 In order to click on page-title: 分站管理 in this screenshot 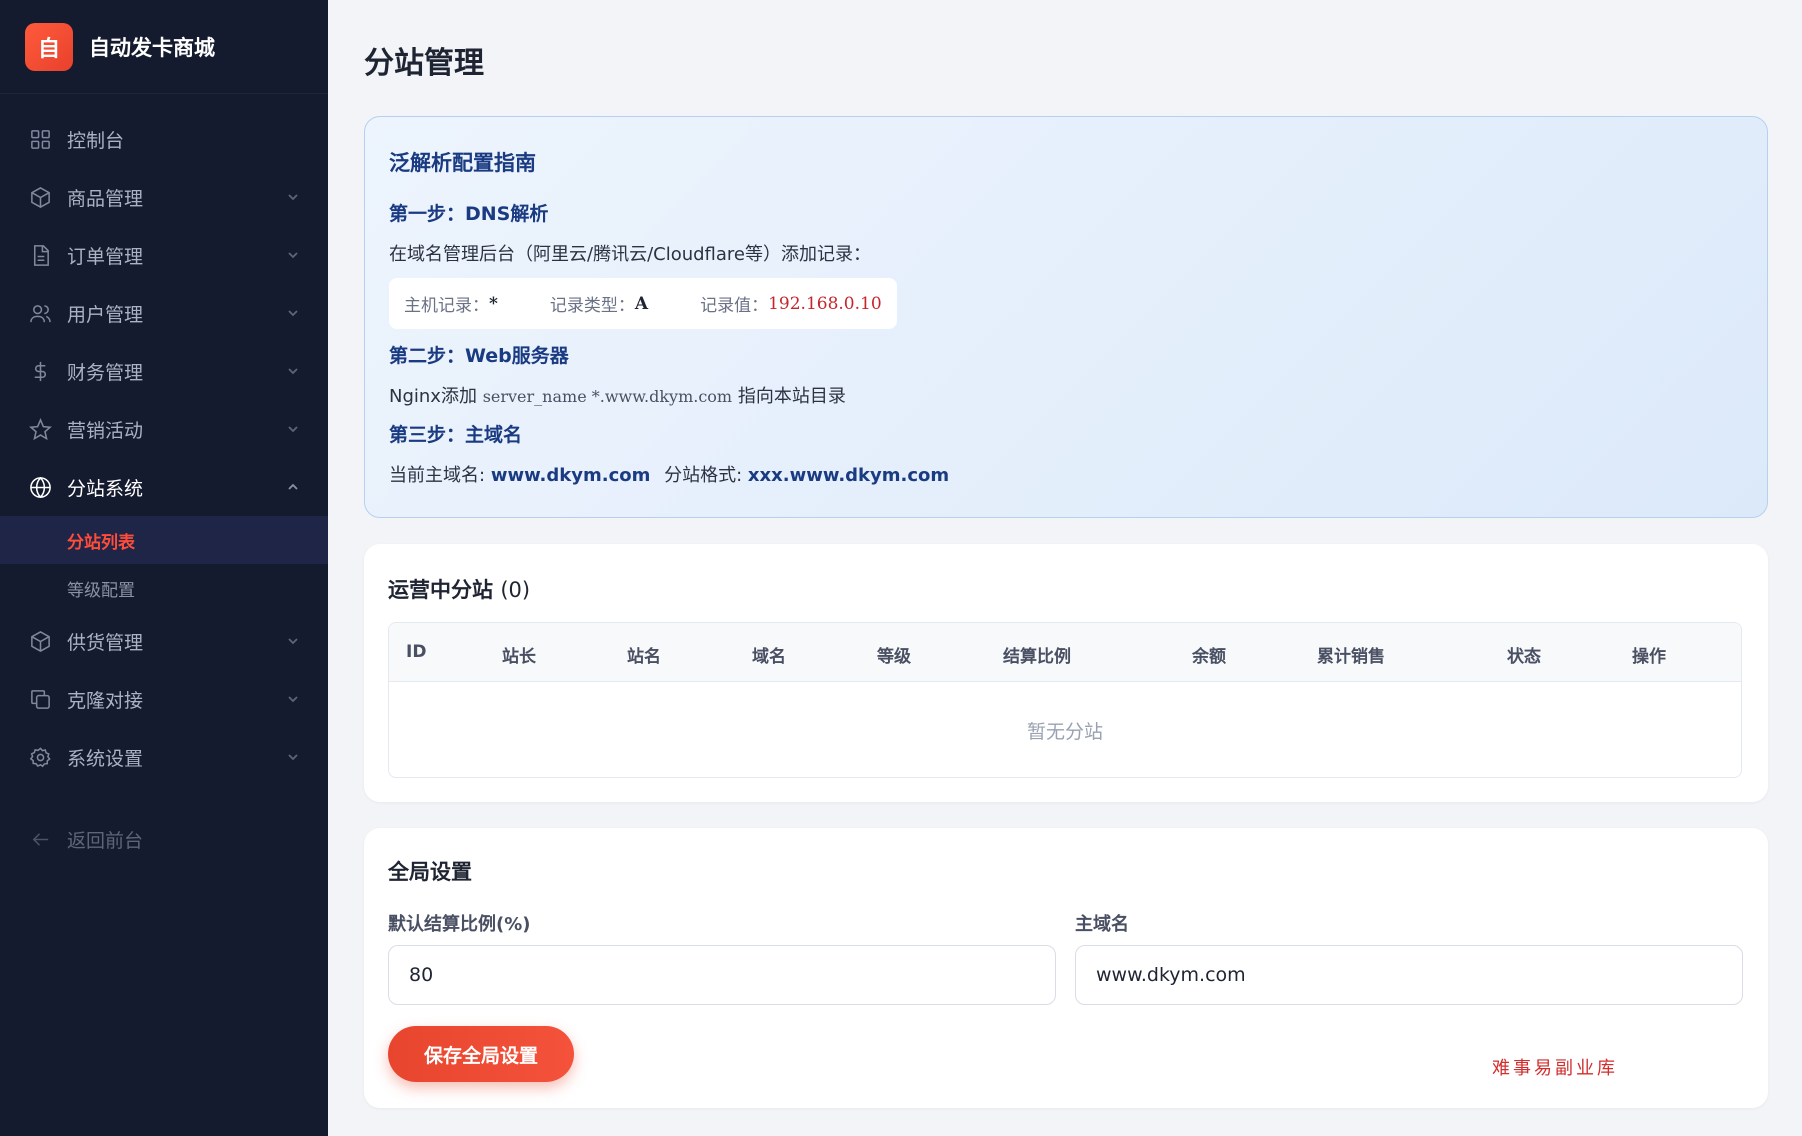, I will do `click(424, 63)`.